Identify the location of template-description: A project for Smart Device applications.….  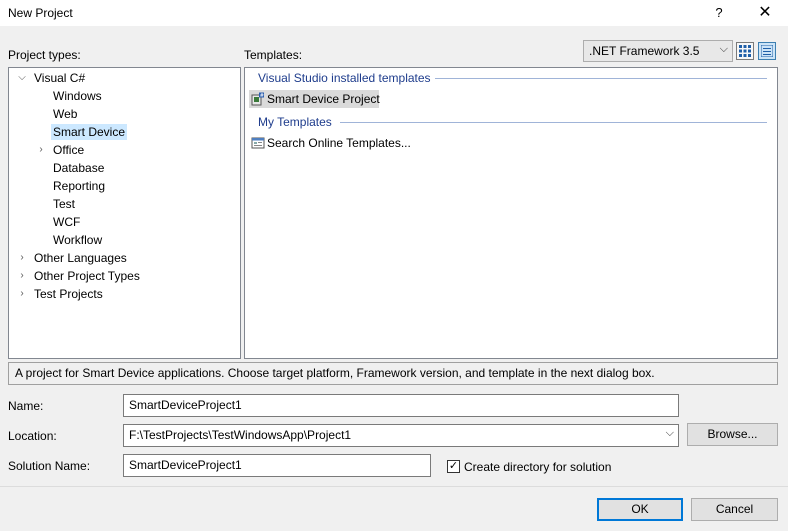
(393, 373).